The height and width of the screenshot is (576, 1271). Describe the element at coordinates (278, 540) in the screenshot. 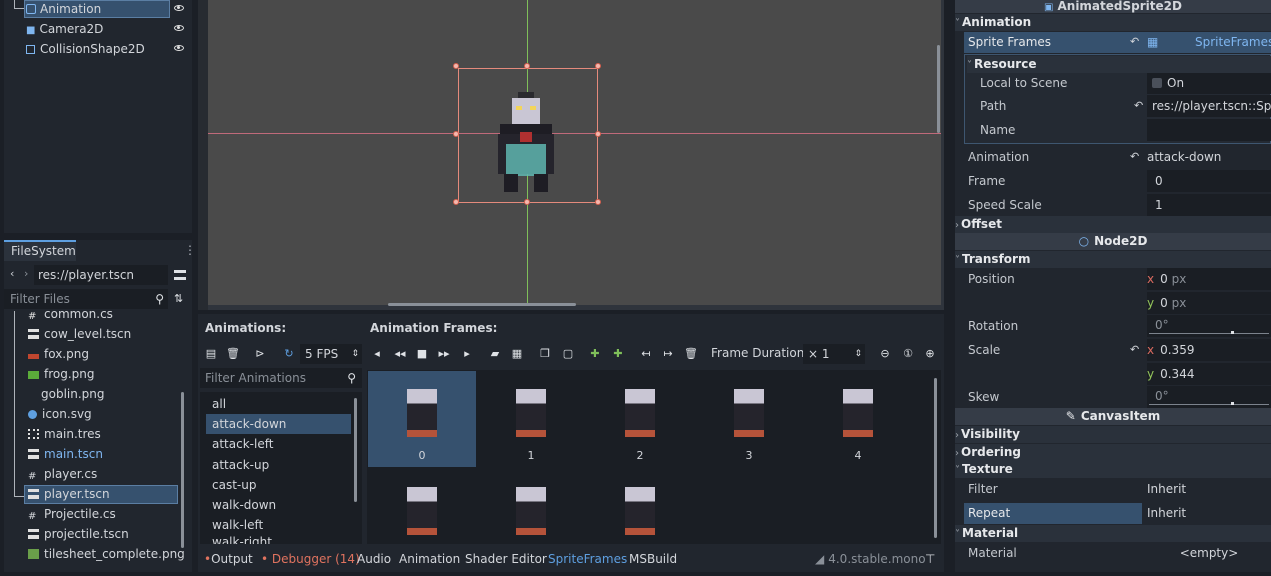

I see `animation-item-partial: walk-right` at that location.